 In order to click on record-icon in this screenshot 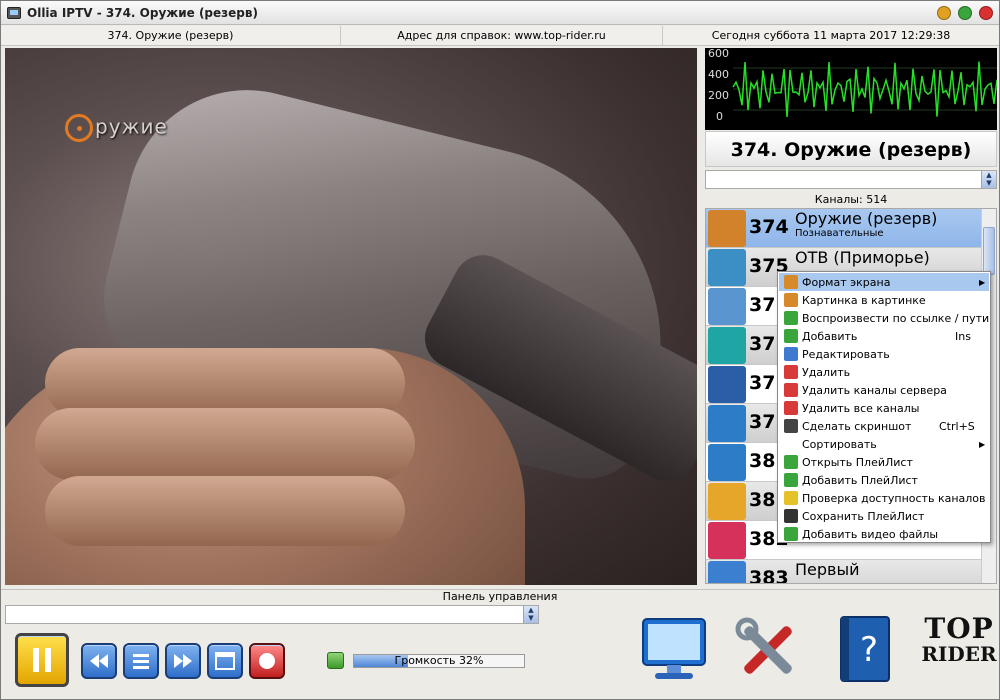, I will do `click(267, 661)`.